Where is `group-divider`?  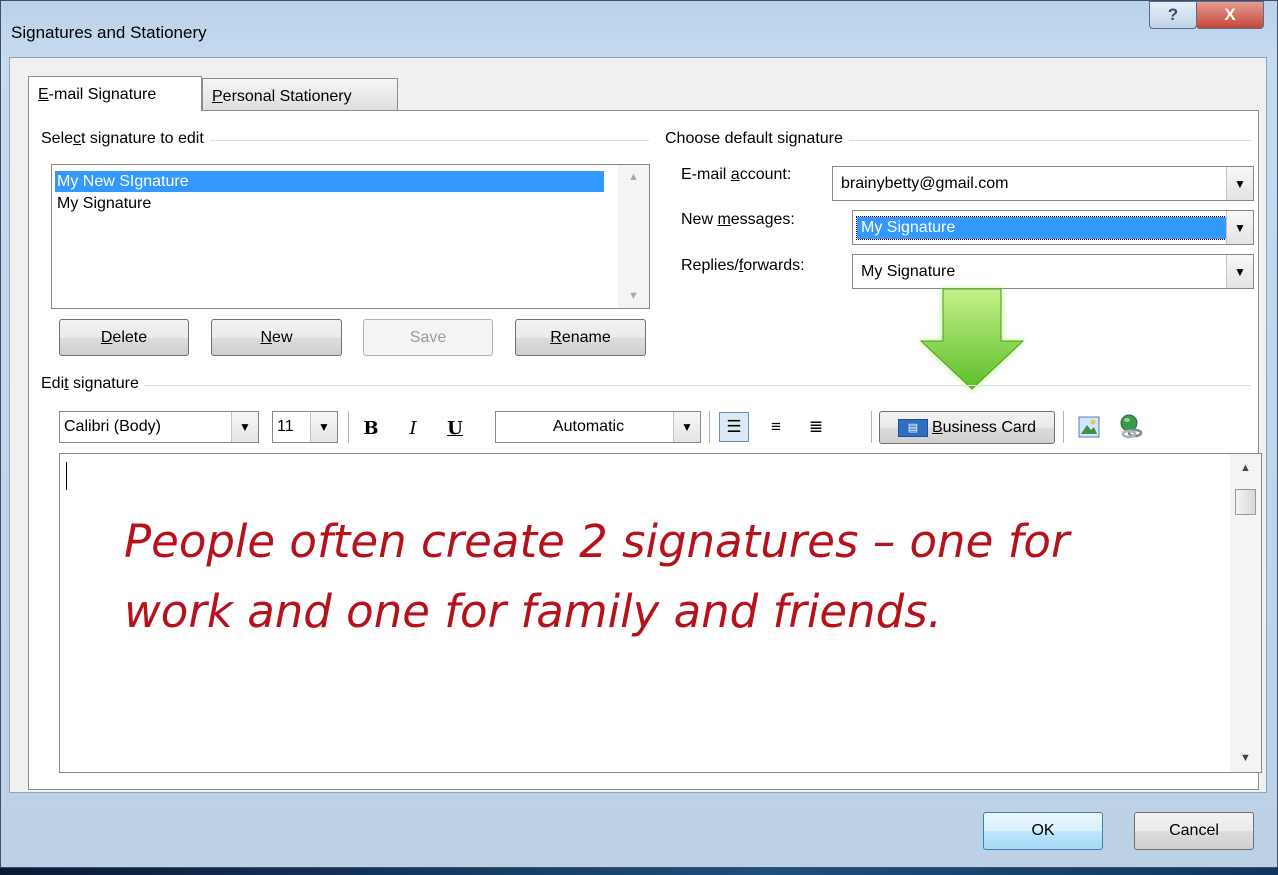
group-divider is located at coordinates (646, 385).